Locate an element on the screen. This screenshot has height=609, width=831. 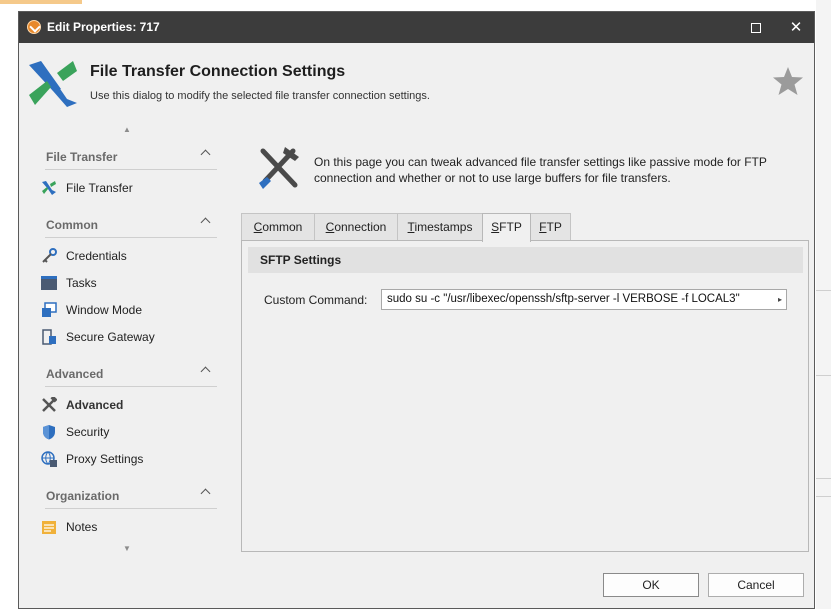
tab-common: Common is located at coordinates (278, 227).